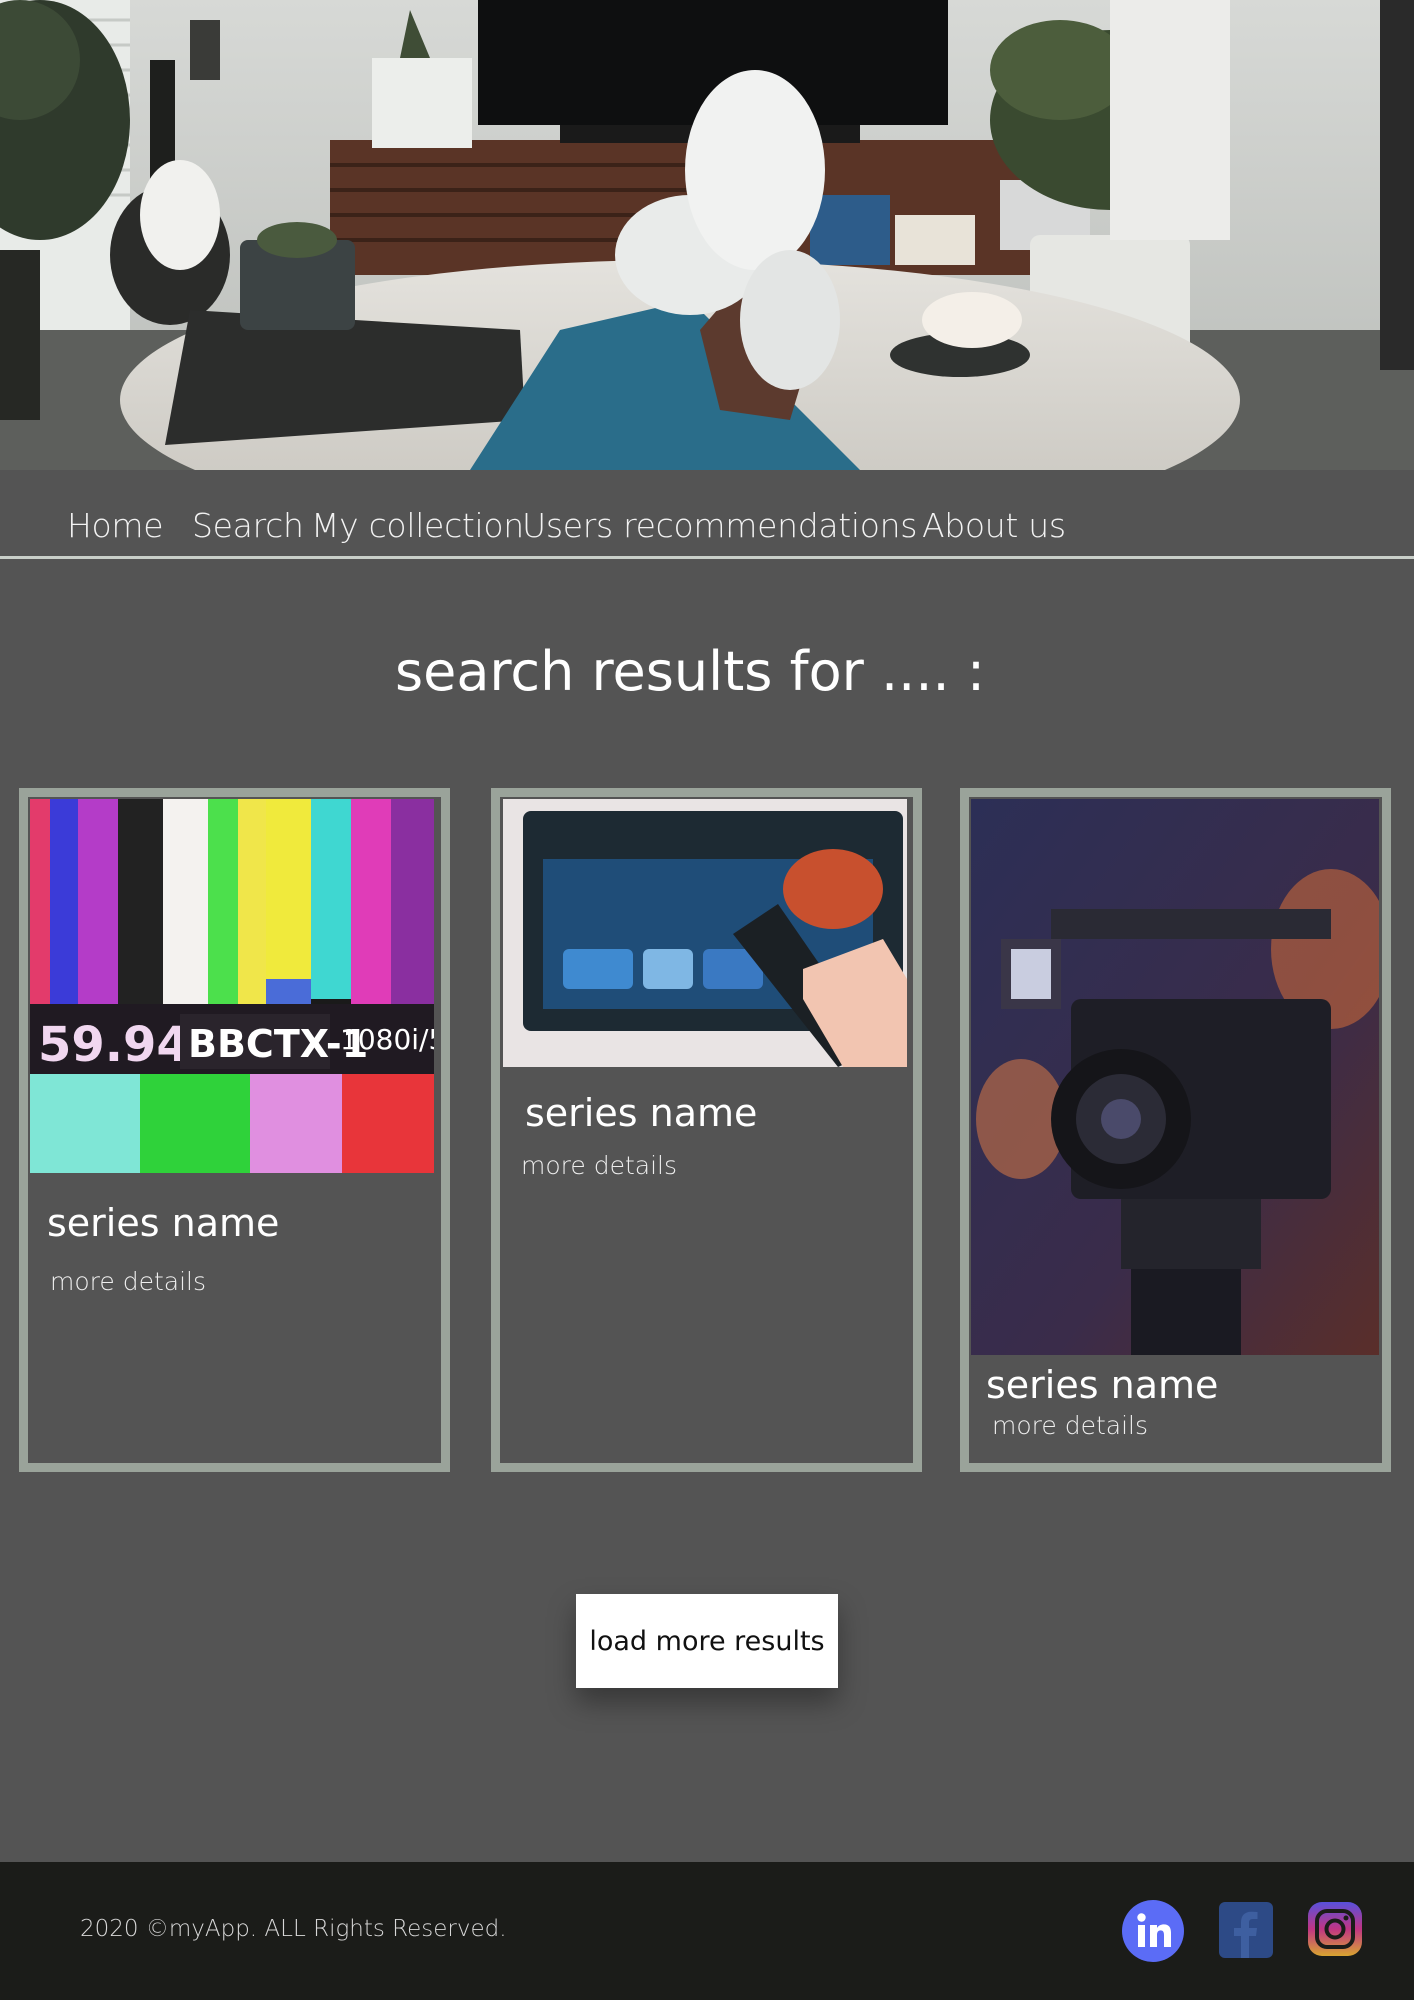  What do you see at coordinates (690, 671) in the screenshot?
I see `page-title: search results for .... :` at bounding box center [690, 671].